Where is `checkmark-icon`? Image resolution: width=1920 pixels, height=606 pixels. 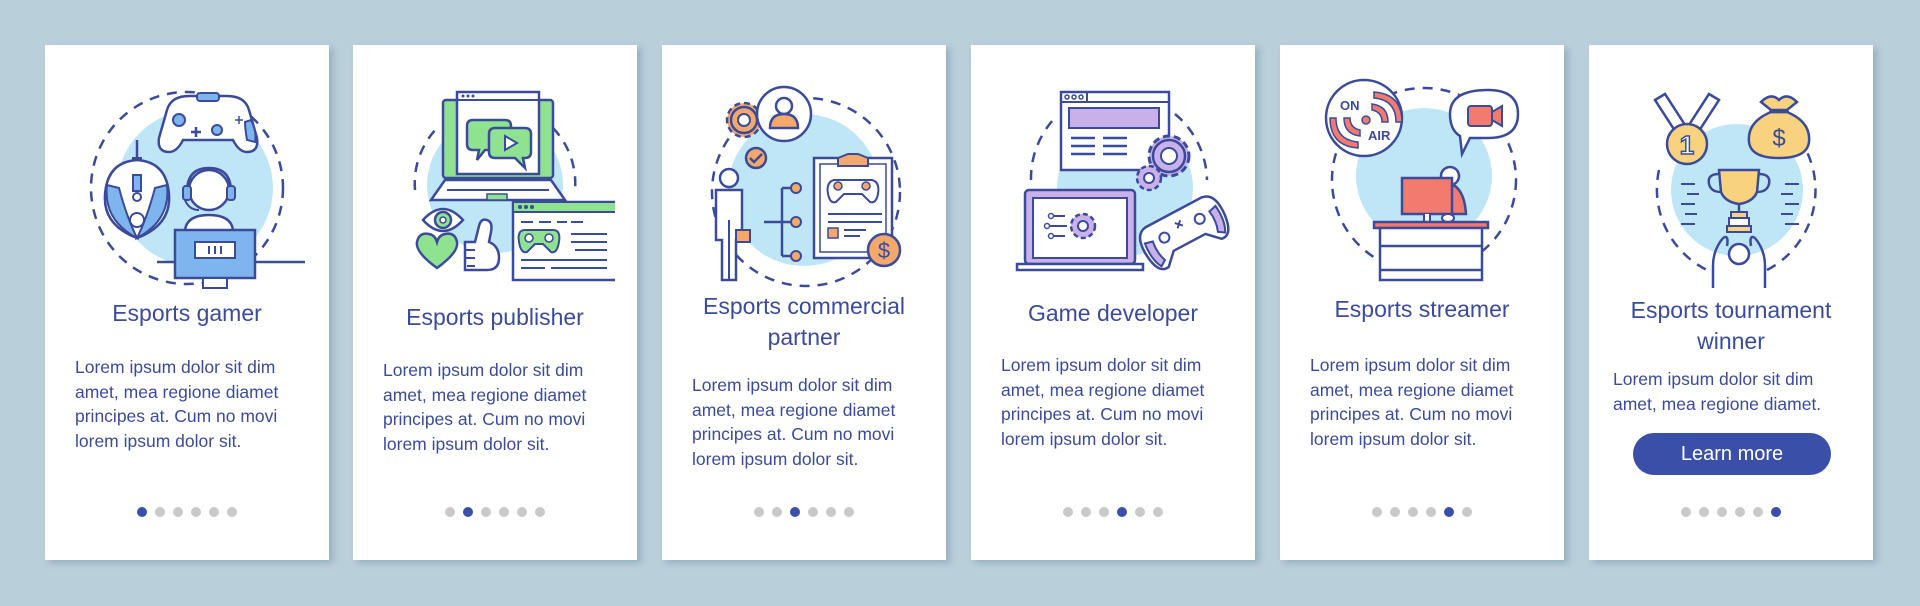
checkmark-icon is located at coordinates (756, 158).